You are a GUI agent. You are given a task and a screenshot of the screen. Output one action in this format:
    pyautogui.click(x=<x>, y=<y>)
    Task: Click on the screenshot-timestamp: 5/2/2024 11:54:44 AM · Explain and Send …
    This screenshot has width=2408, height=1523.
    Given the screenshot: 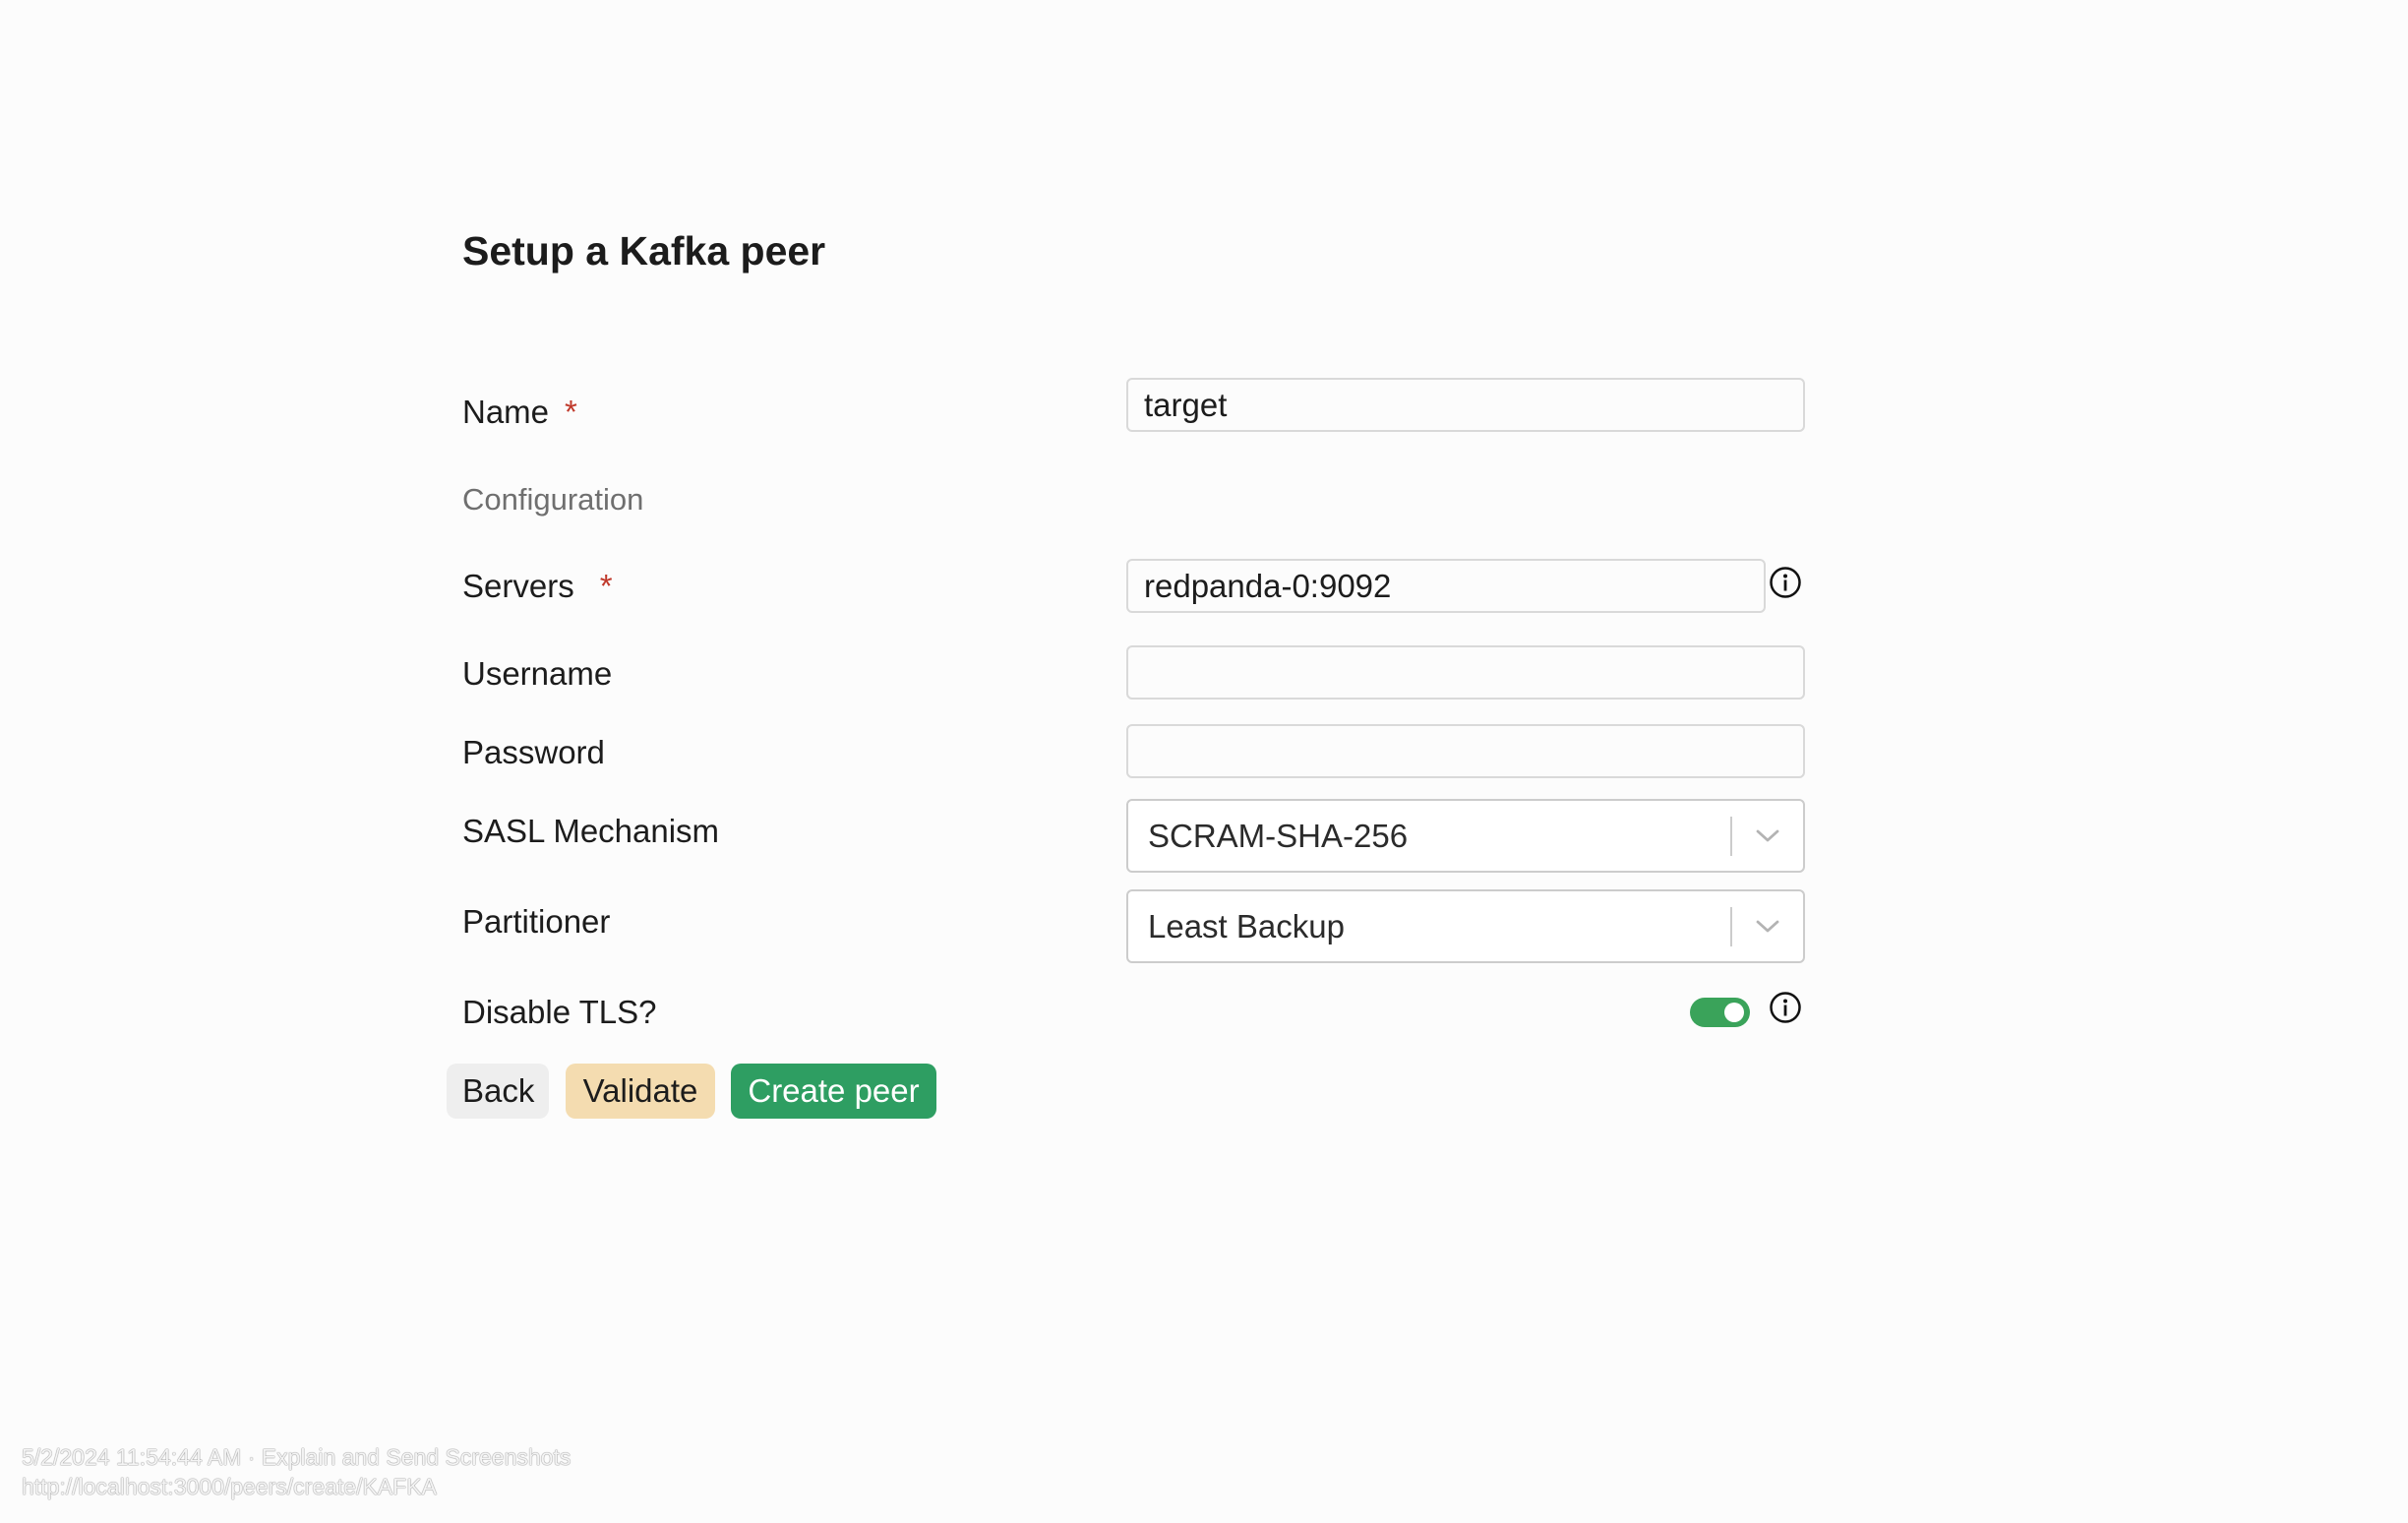 What is the action you would take?
    pyautogui.click(x=297, y=1457)
    